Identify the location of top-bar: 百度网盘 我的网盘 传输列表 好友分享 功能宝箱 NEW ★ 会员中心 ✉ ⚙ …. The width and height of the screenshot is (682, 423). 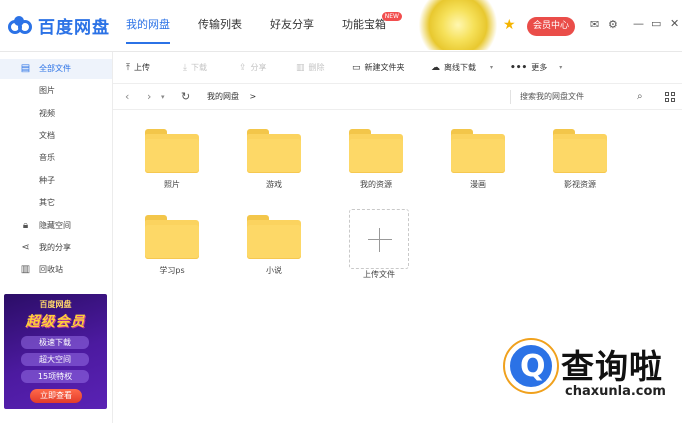
(341, 26).